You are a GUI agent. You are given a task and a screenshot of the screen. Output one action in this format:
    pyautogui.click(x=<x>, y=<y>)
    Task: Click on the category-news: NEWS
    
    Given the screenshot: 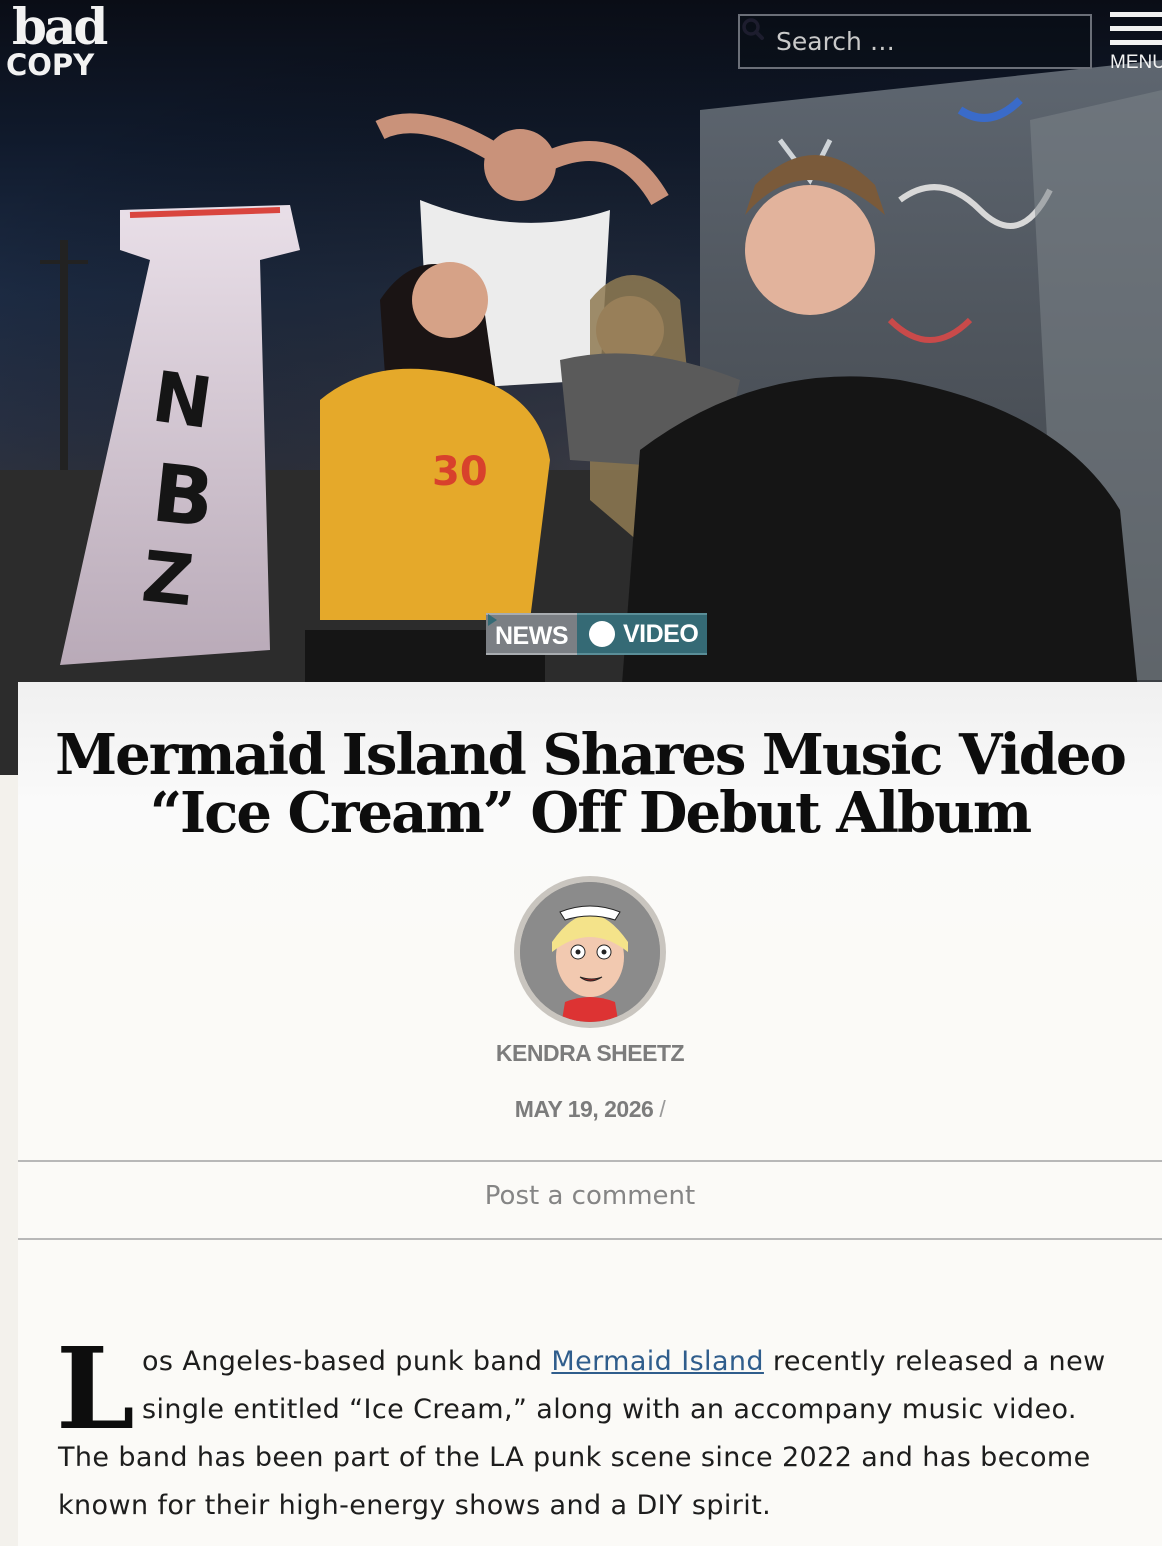 What is the action you would take?
    pyautogui.click(x=531, y=634)
    